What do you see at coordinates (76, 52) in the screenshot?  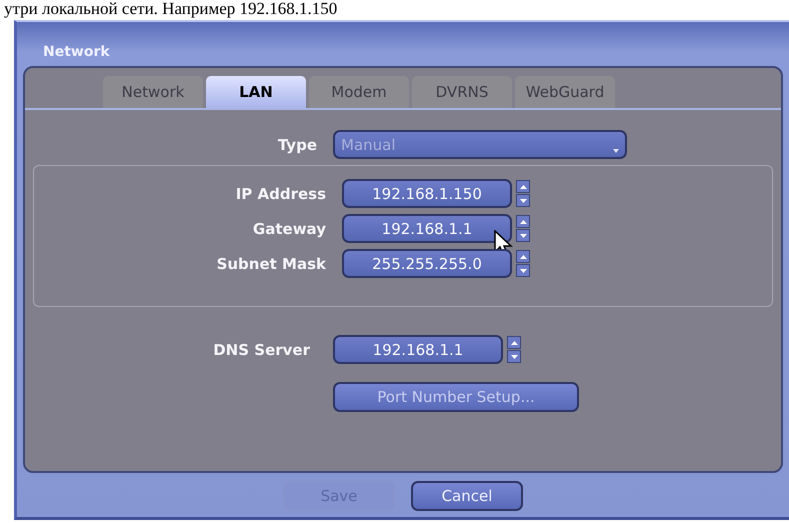 I see `window-title: Network` at bounding box center [76, 52].